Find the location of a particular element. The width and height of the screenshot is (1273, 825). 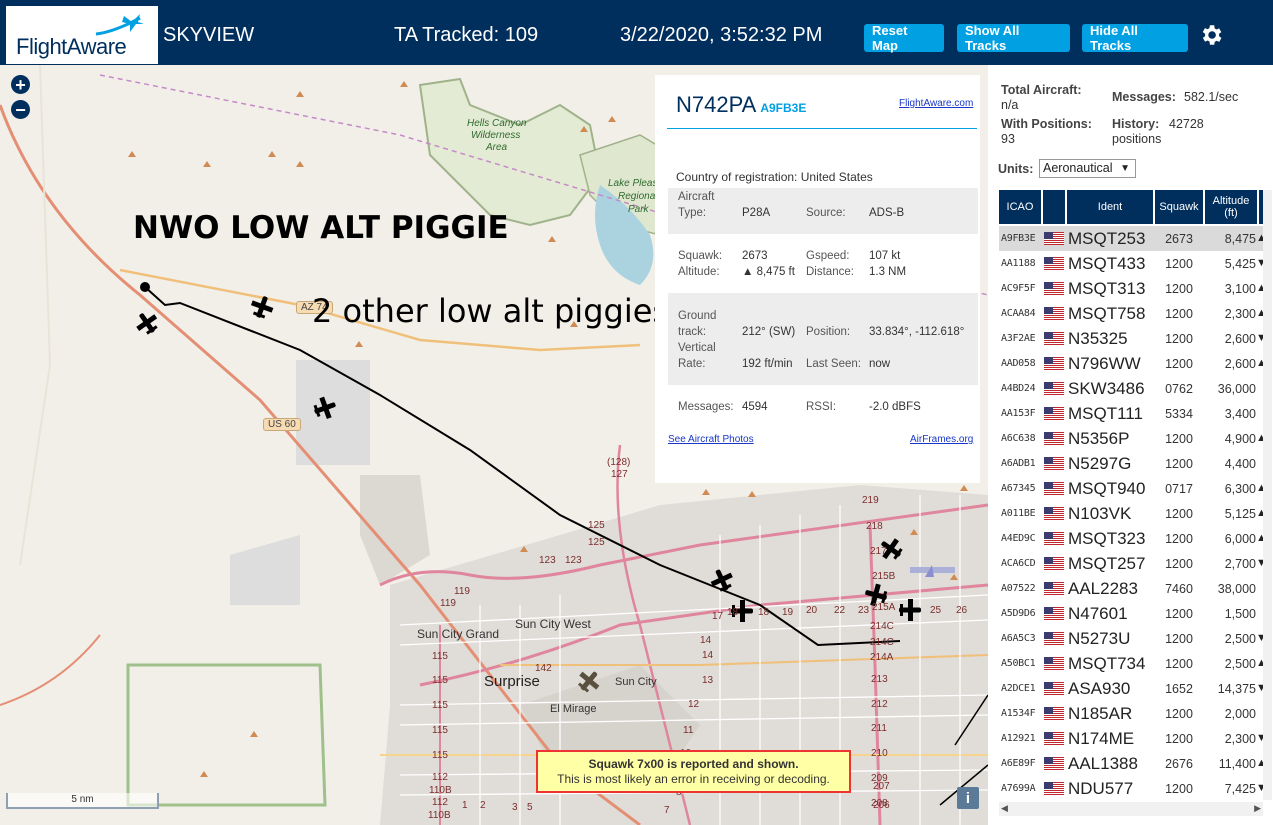

table-row: A2DCE1 ASA930 1652 14,375 ▼ is located at coordinates (1131, 688).